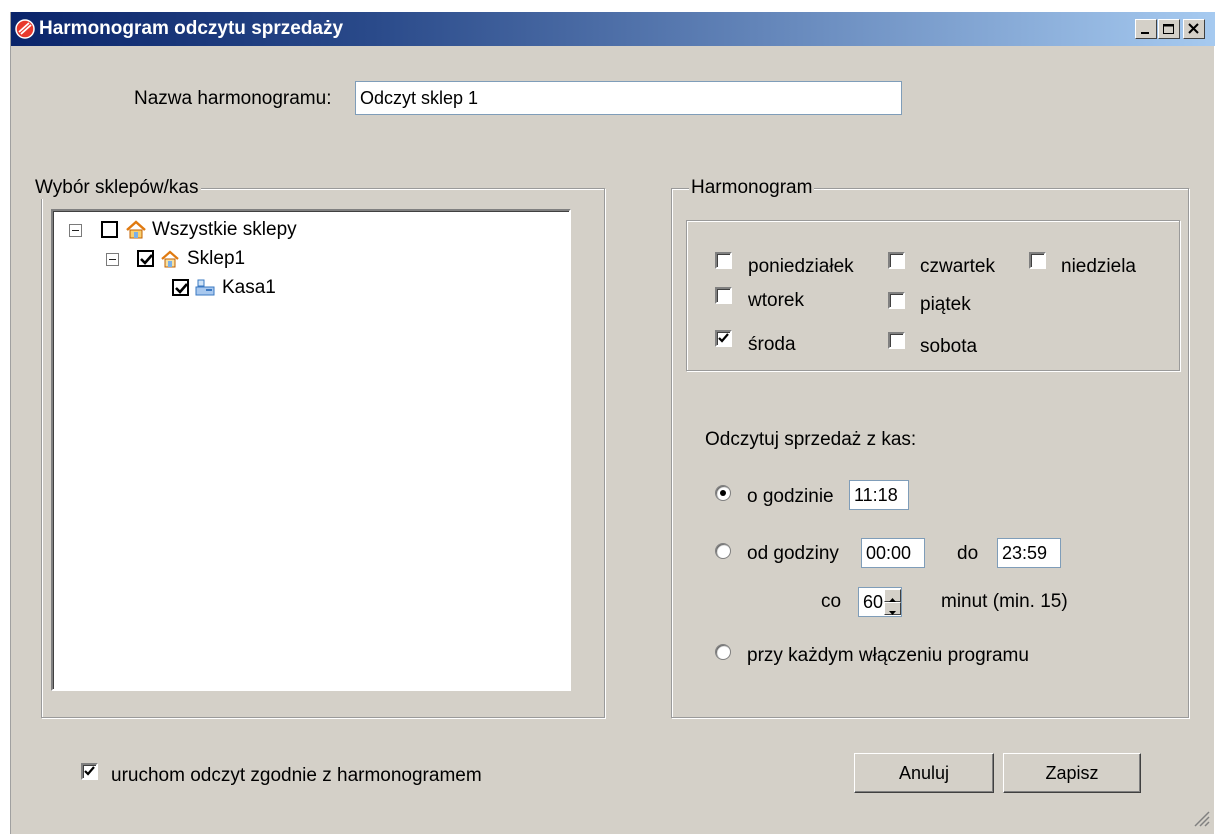 This screenshot has width=1216, height=834. What do you see at coordinates (879, 495) in the screenshot?
I see `at-hour-input` at bounding box center [879, 495].